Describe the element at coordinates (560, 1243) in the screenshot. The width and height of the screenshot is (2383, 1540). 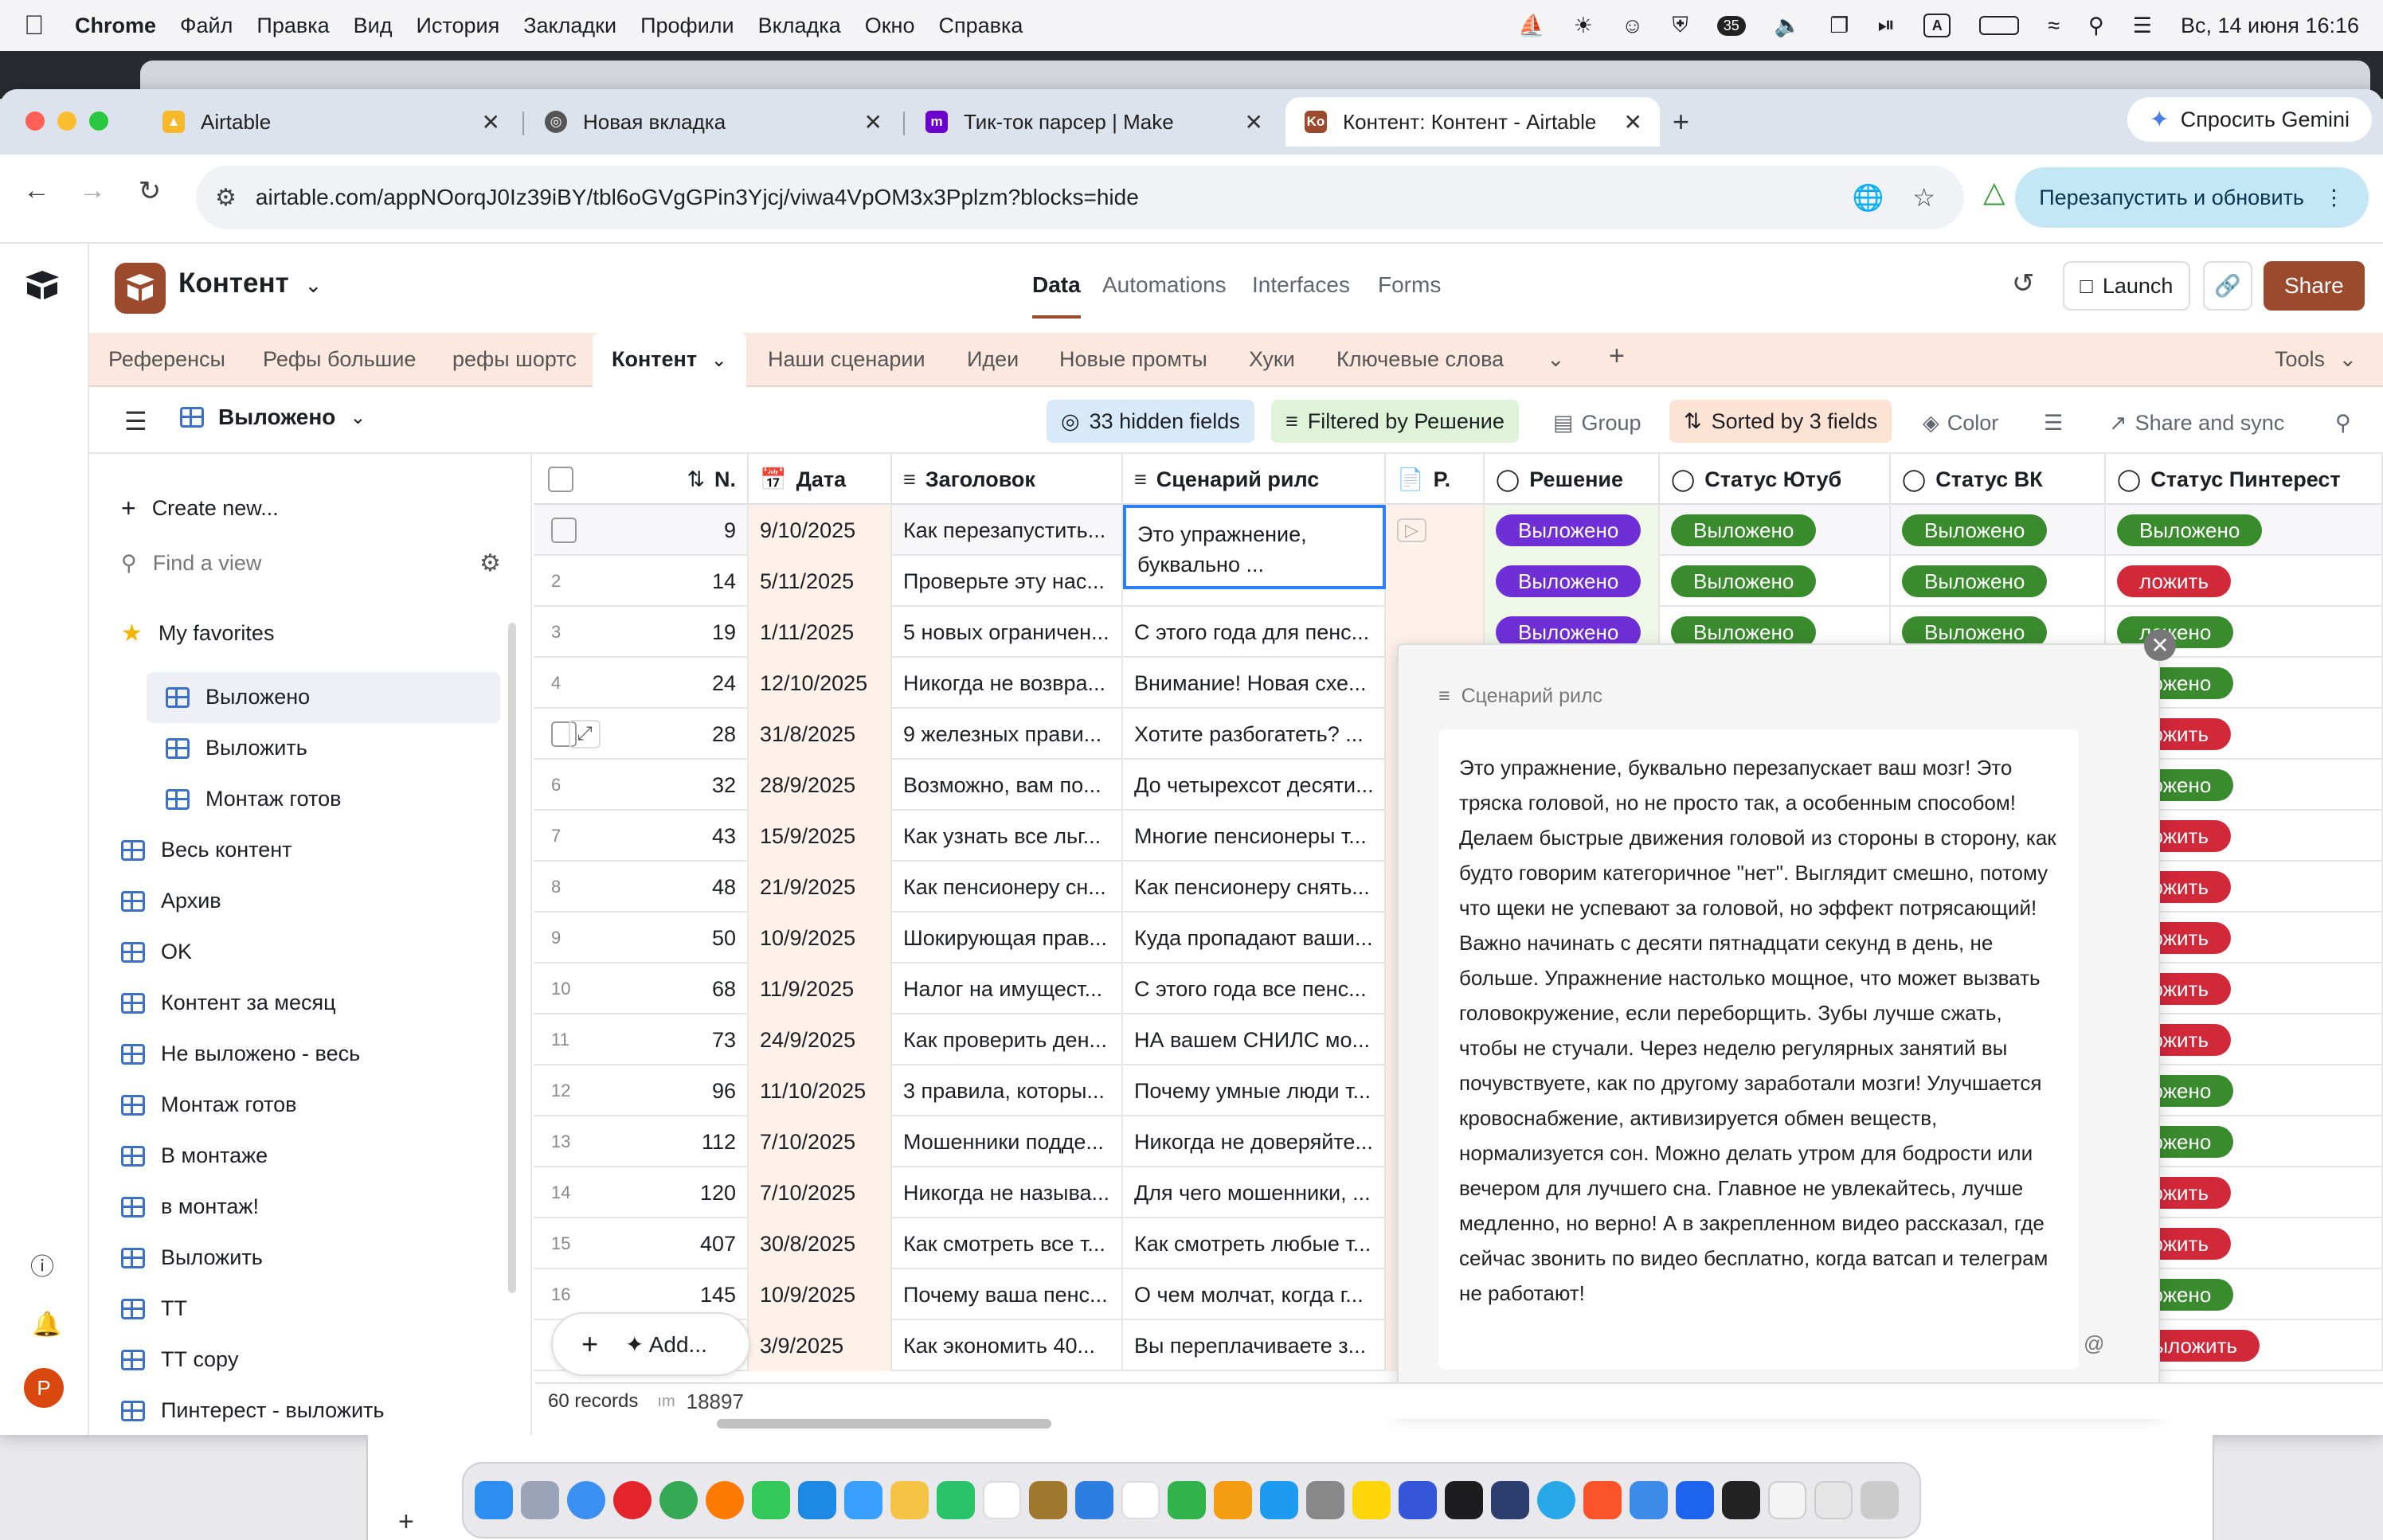
I see `row-index: 15` at that location.